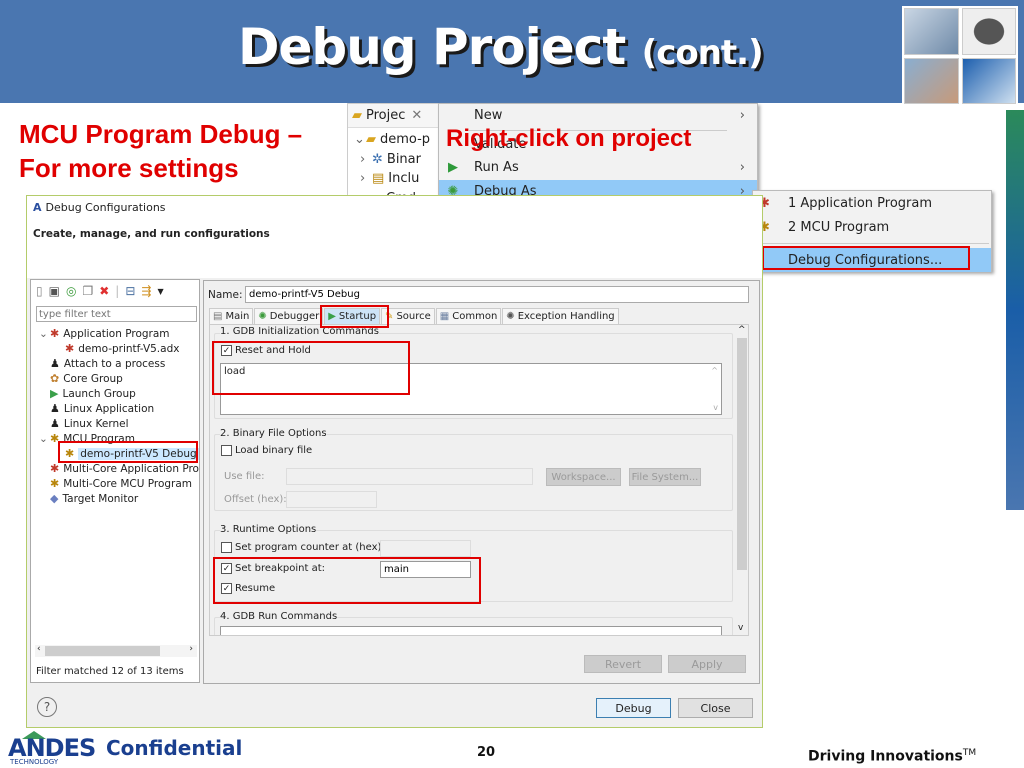  Describe the element at coordinates (560, 316) in the screenshot. I see `tab-exception-handling: ✺ Exception Handling` at that location.